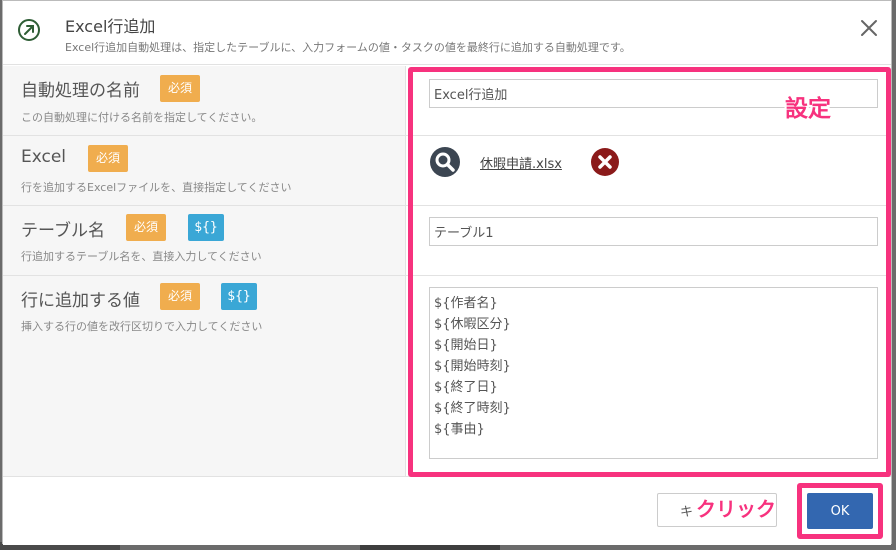  What do you see at coordinates (156, 187) in the screenshot?
I see `field-description: 行を追加するExcelファイルを、直接指定してください` at bounding box center [156, 187].